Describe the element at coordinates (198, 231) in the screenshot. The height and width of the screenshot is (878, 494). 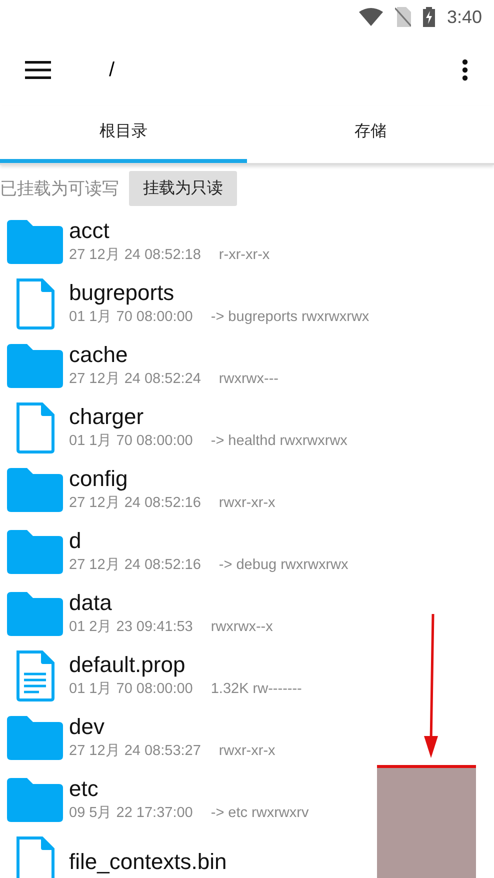
I see `file-name: acct` at that location.